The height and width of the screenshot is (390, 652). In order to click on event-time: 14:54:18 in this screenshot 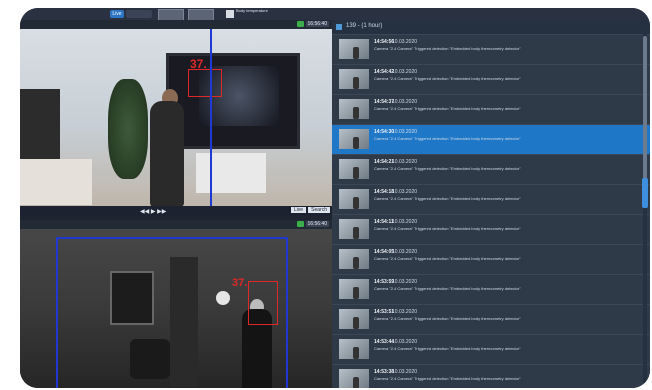, I will do `click(384, 192)`.